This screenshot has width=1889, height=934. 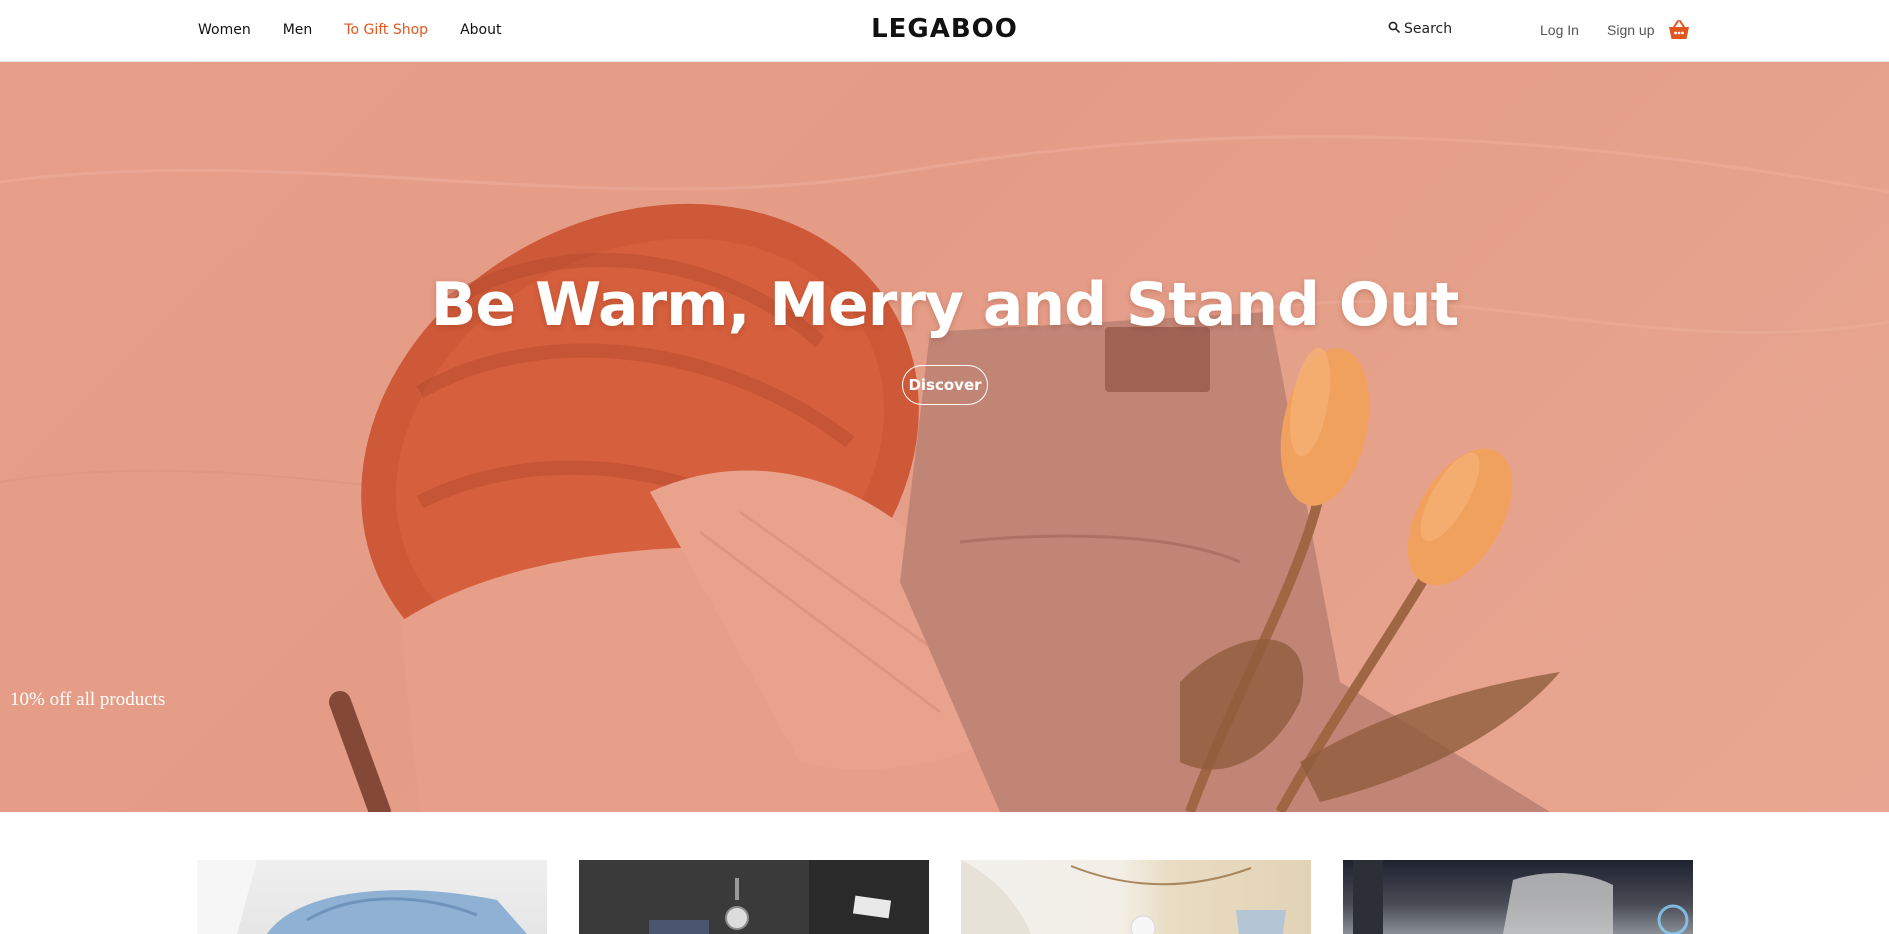 What do you see at coordinates (789, 897) in the screenshot?
I see `product-tile-2-image` at bounding box center [789, 897].